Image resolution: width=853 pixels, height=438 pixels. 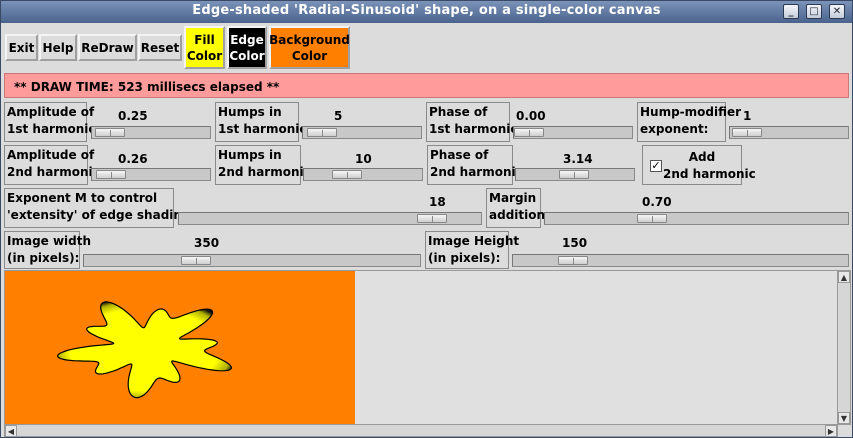 What do you see at coordinates (21, 47) in the screenshot?
I see `exit-button: Exit` at bounding box center [21, 47].